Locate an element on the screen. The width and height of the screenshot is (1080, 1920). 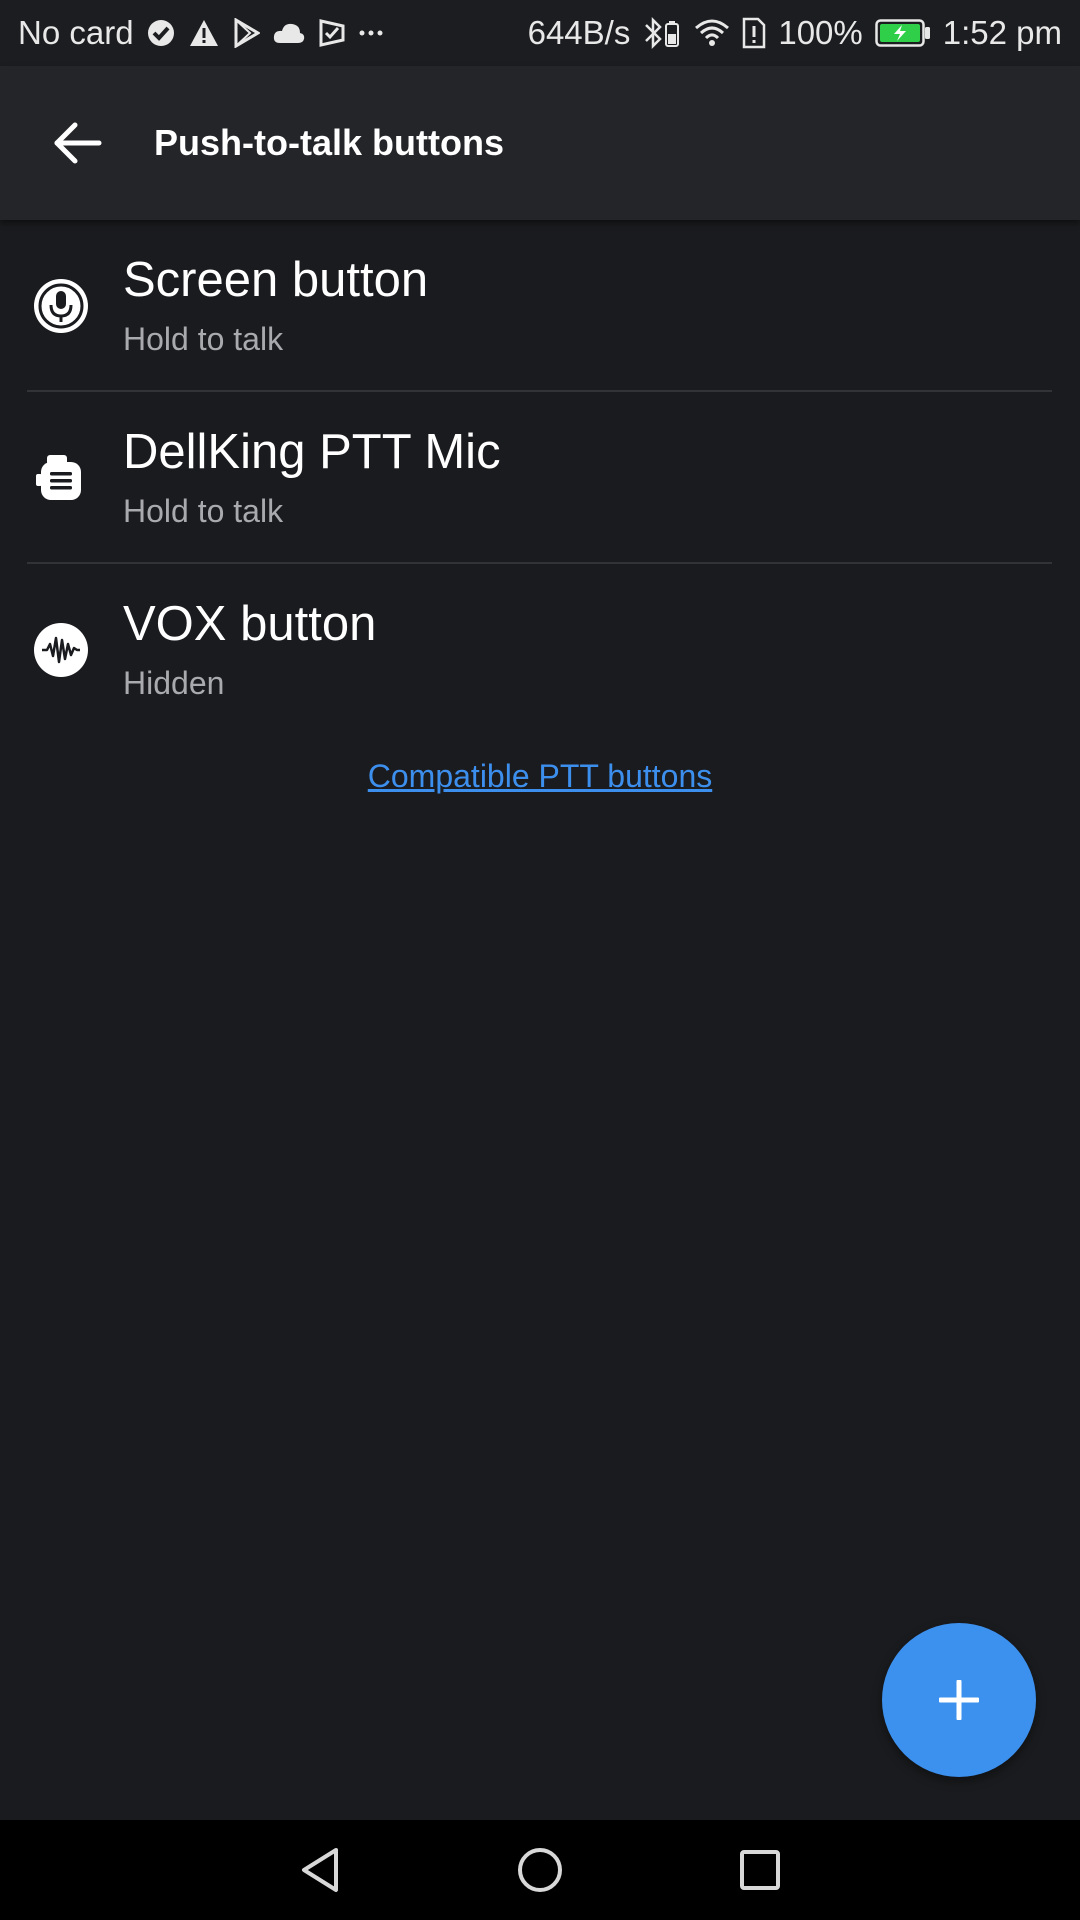
status-bar: No card 644B/s 100% 1:52 pm is located at coordinates (540, 33).